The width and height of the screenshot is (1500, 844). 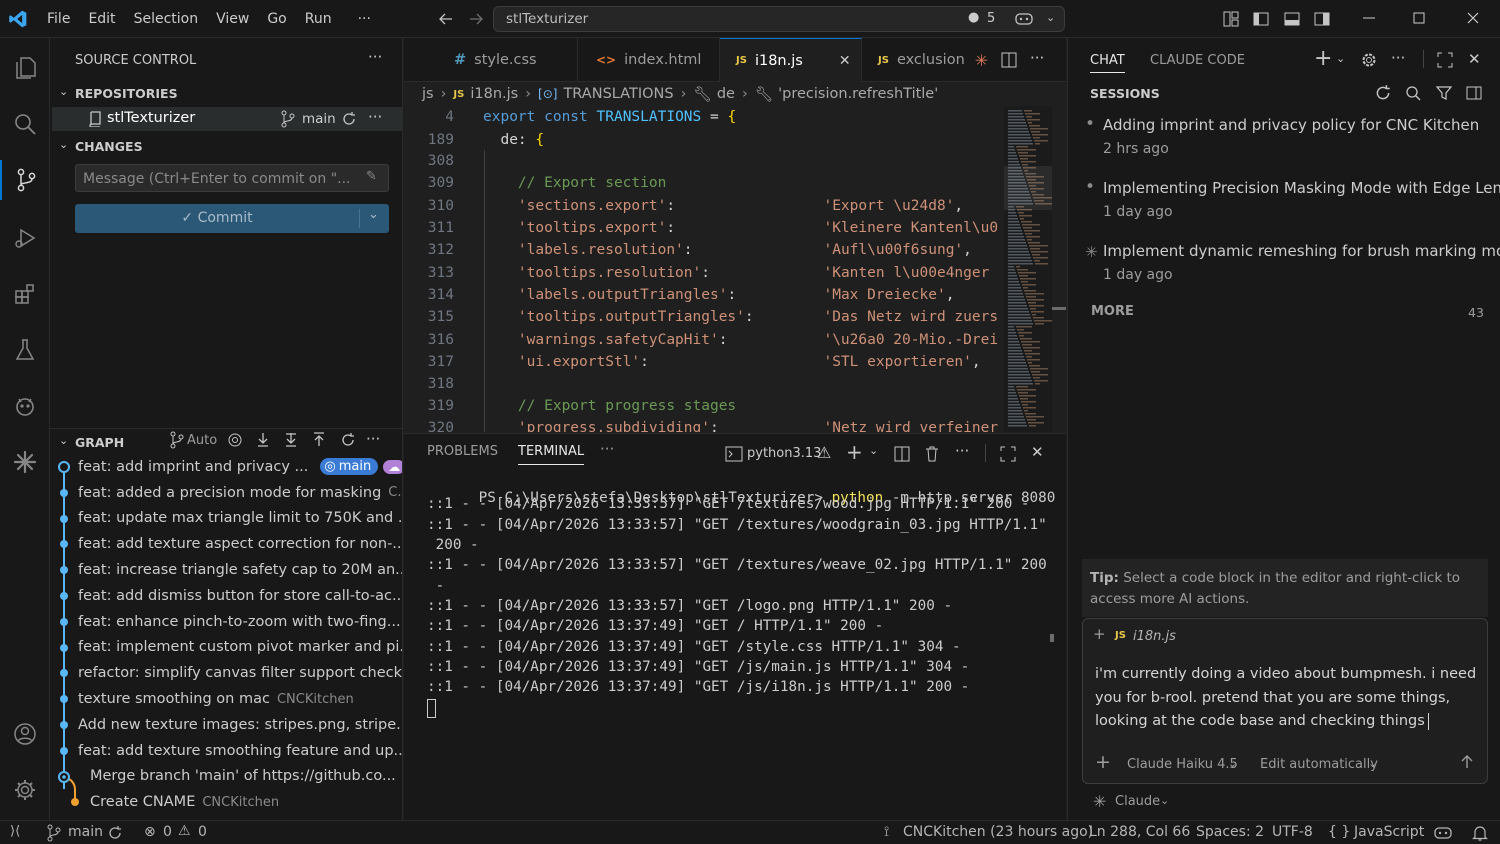 I want to click on encoding: UTF-8, so click(x=1292, y=832).